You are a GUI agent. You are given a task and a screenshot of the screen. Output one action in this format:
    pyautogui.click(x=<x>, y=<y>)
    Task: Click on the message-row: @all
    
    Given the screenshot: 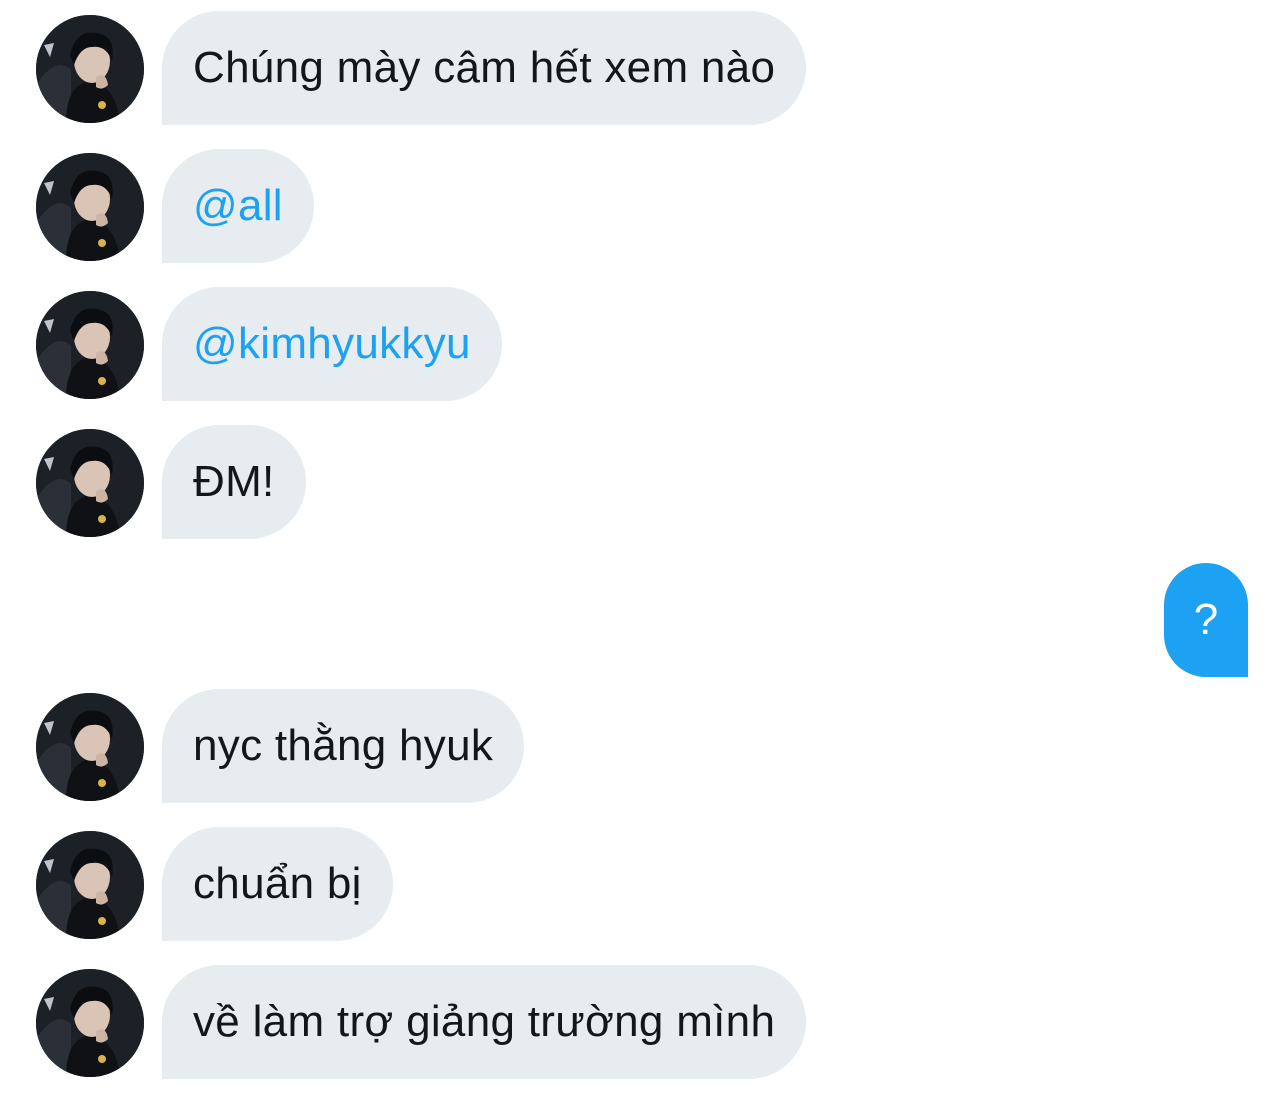 What is the action you would take?
    pyautogui.click(x=642, y=206)
    